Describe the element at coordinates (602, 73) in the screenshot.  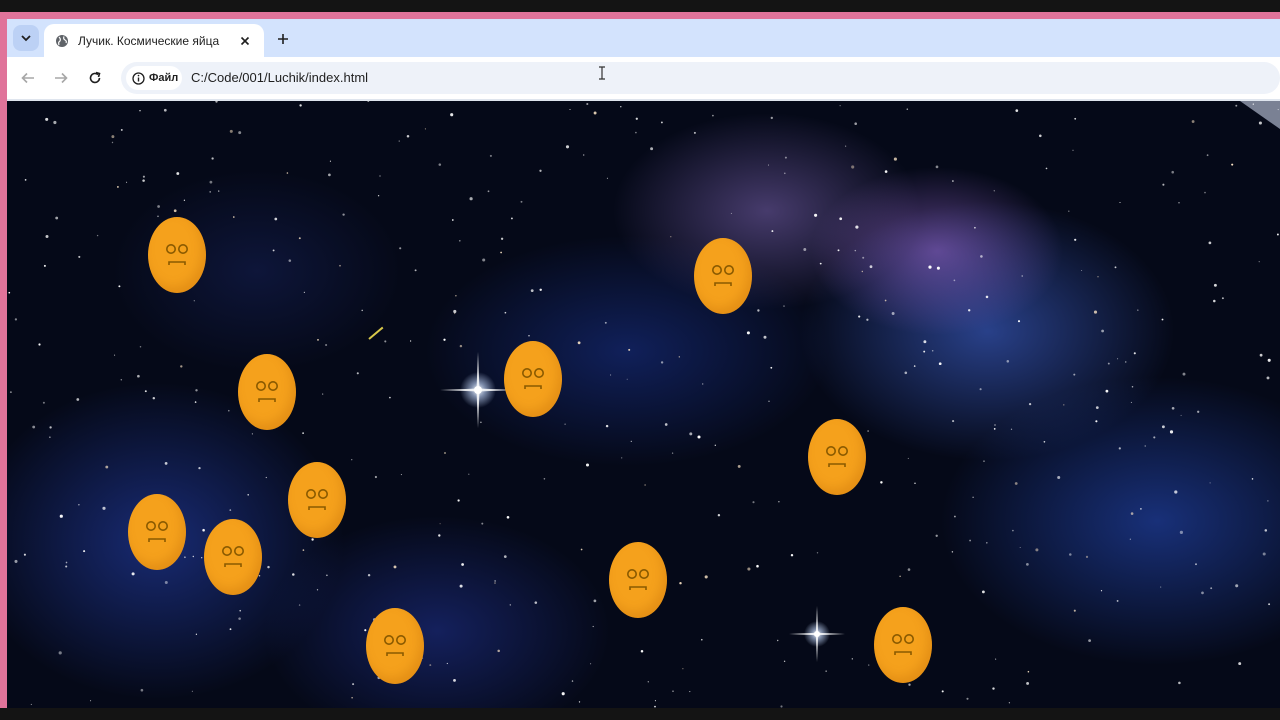
I see `text-cursor-icon` at that location.